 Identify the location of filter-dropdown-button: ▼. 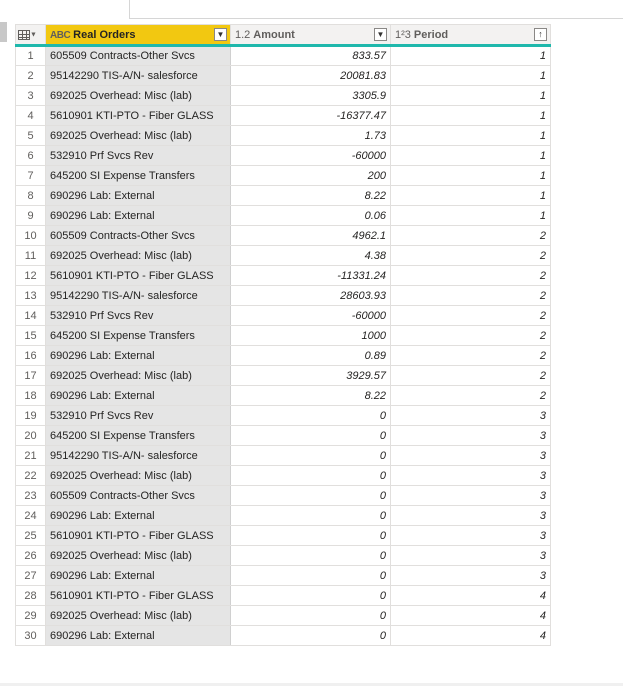
(220, 34).